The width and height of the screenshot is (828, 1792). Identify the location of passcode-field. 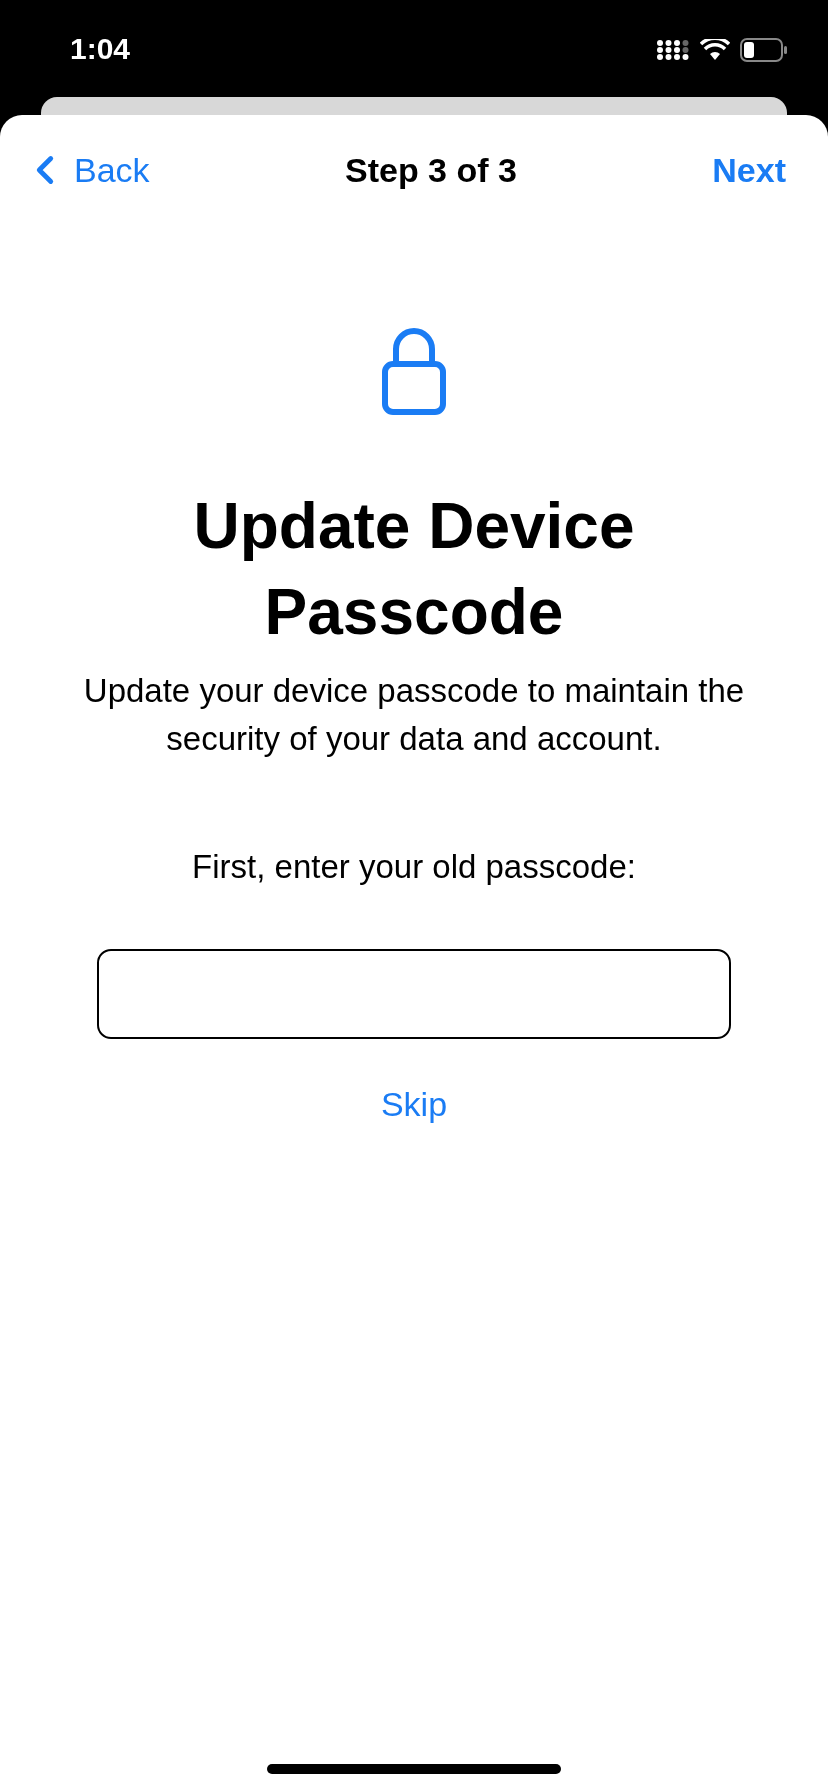
(414, 994).